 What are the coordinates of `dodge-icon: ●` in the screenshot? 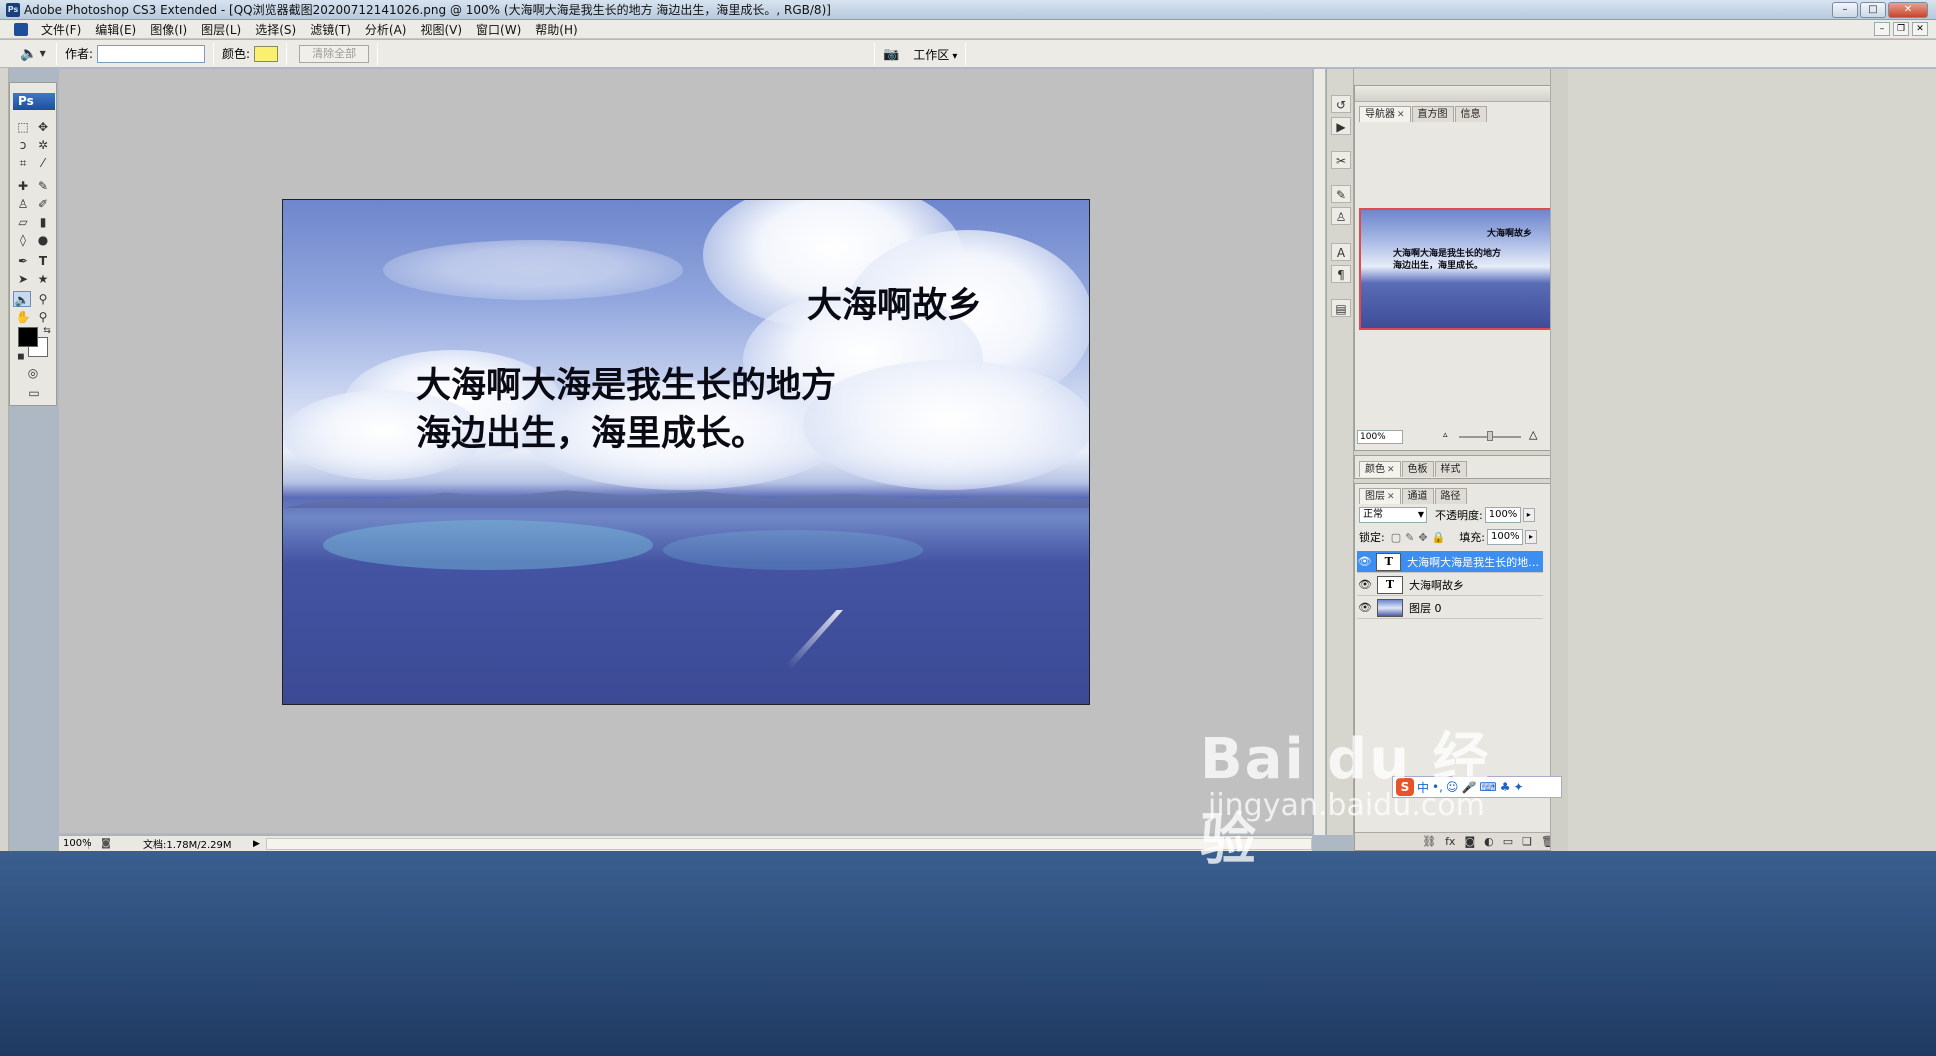 It's located at (43, 240).